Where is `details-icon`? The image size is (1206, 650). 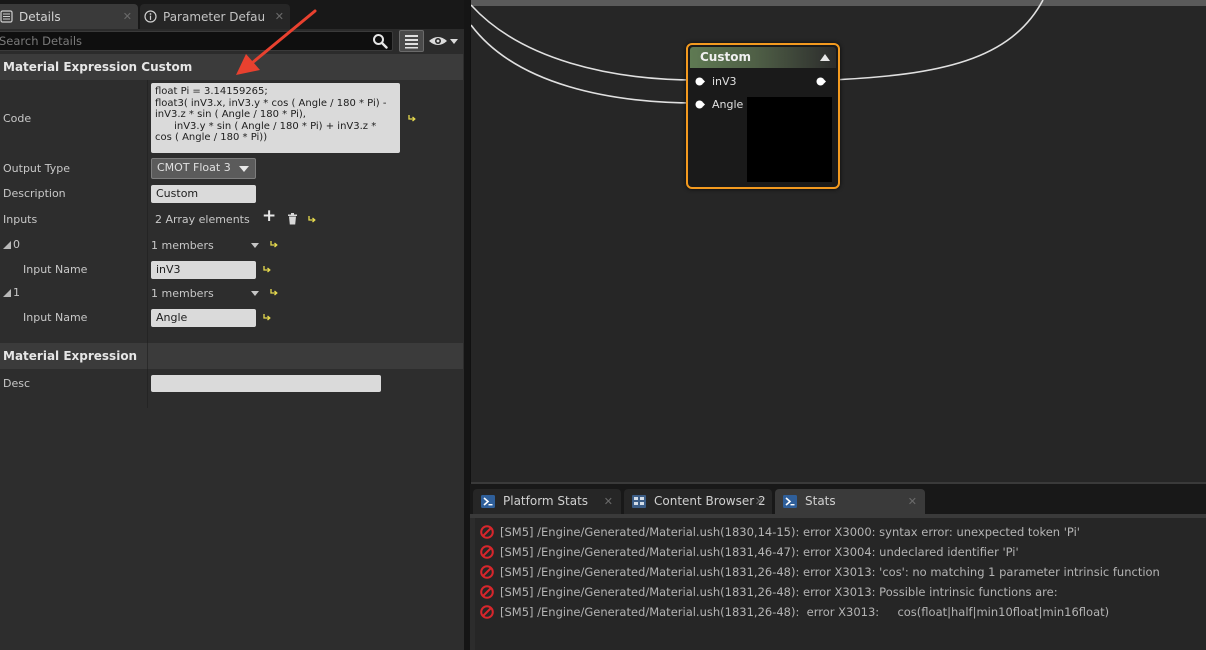
details-icon is located at coordinates (6, 16).